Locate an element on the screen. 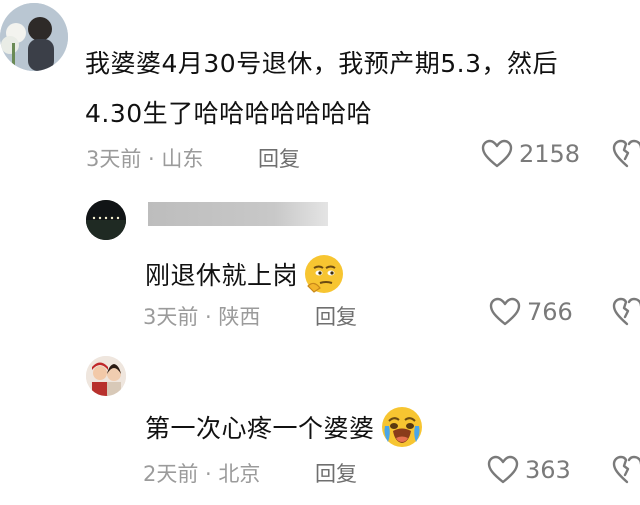  comment-2-meta: 3天前 · 陕西 is located at coordinates (202, 317).